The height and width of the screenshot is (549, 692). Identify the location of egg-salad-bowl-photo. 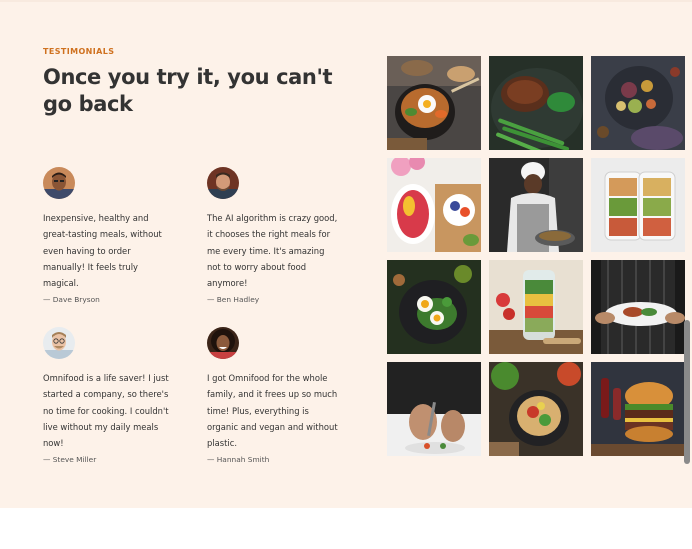
(434, 307).